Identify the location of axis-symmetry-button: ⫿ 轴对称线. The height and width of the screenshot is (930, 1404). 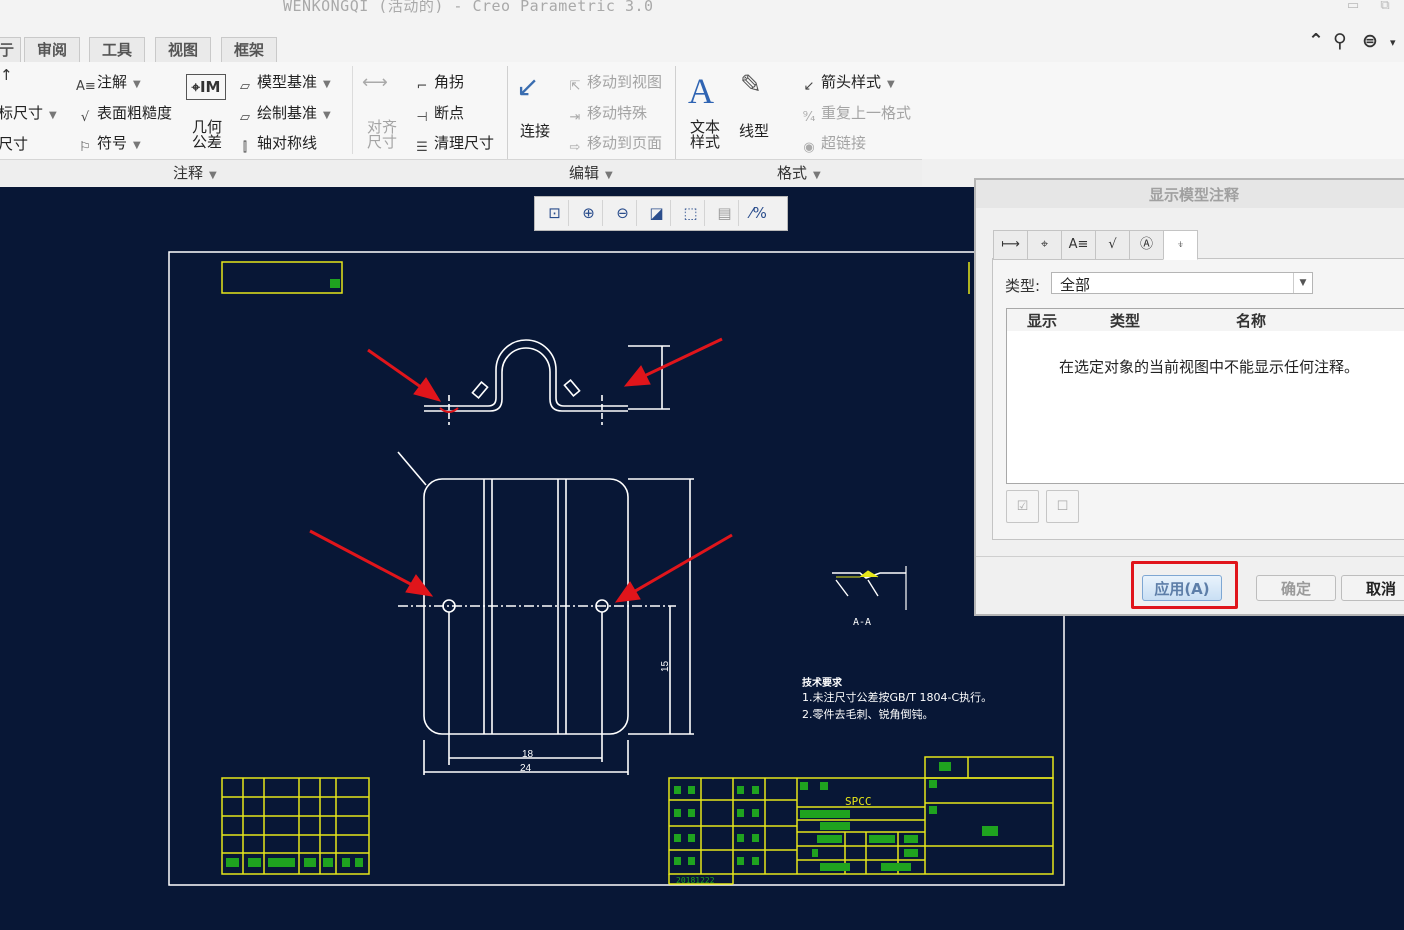
(276, 144).